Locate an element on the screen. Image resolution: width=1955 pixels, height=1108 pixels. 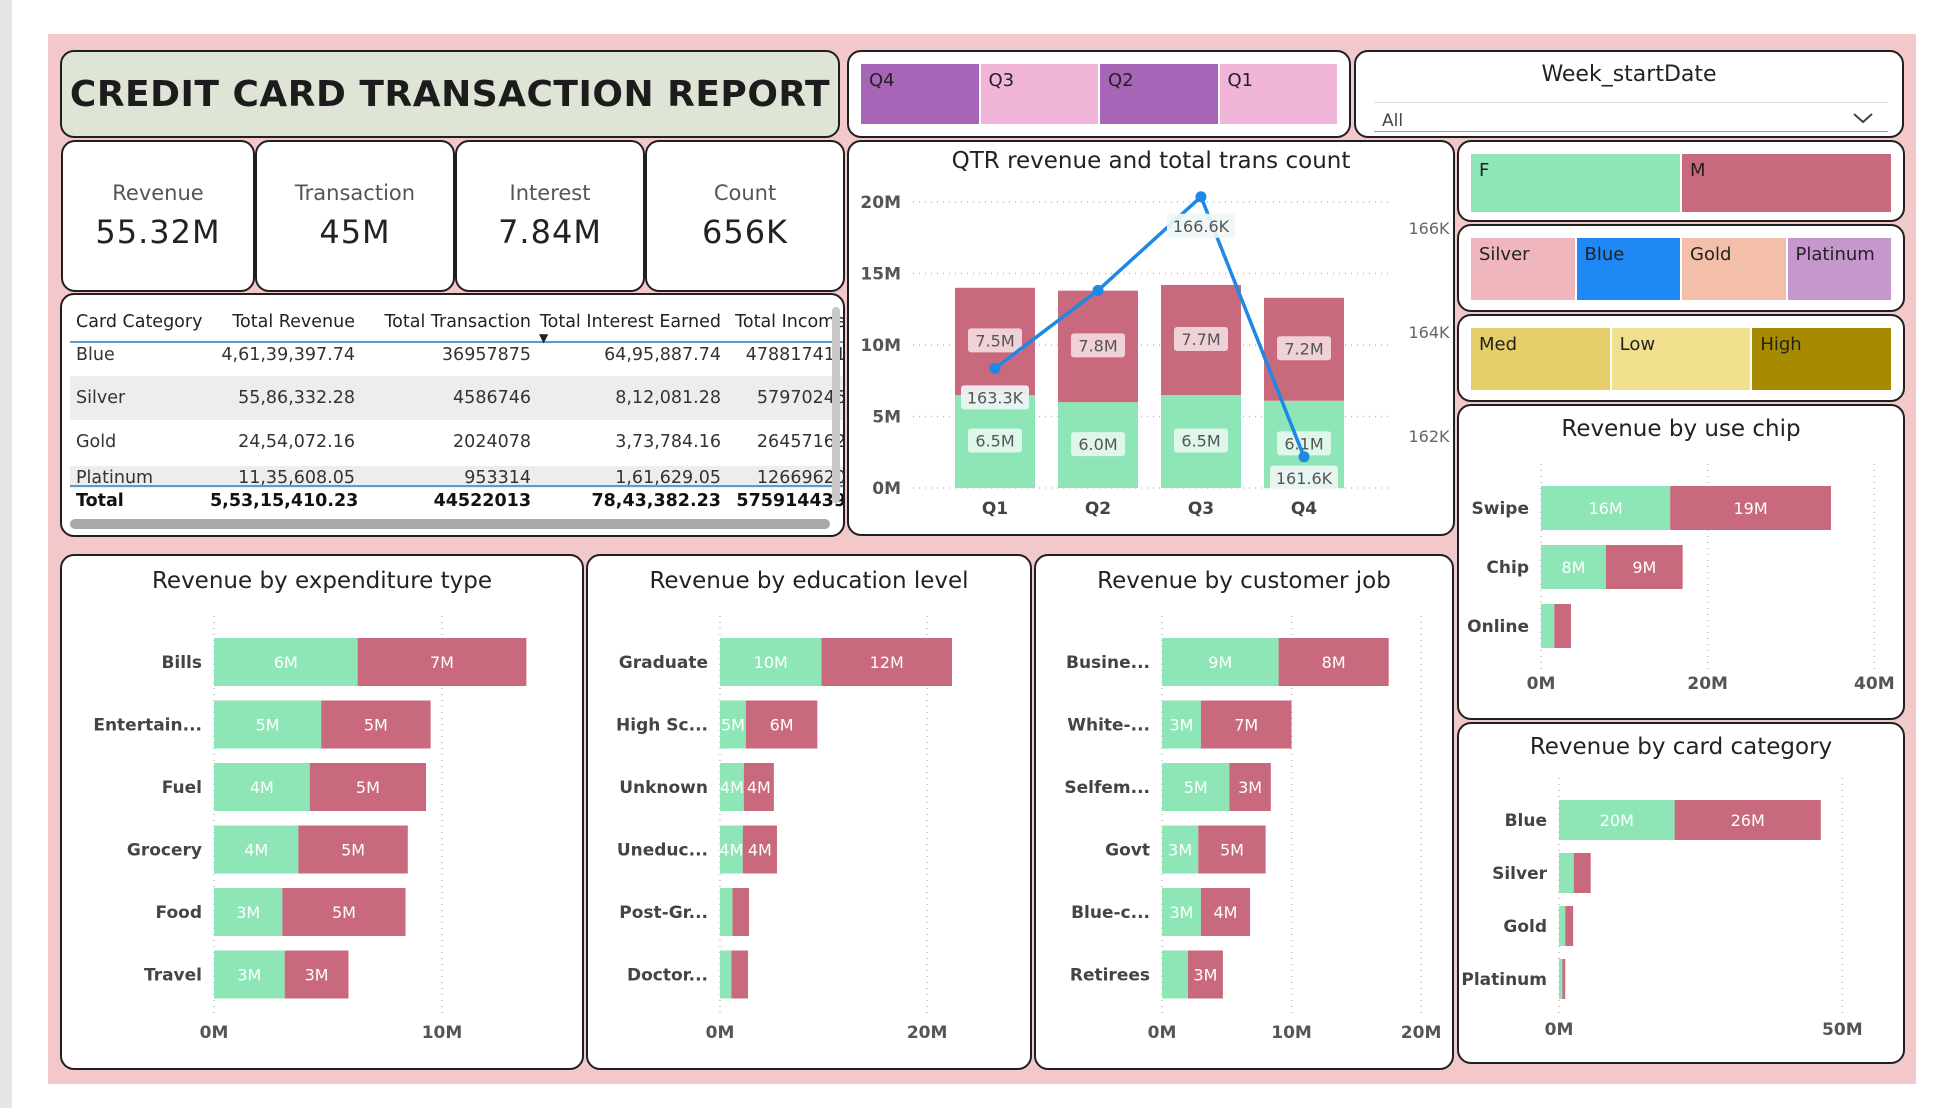
category-label: Blue is located at coordinates (1526, 821).